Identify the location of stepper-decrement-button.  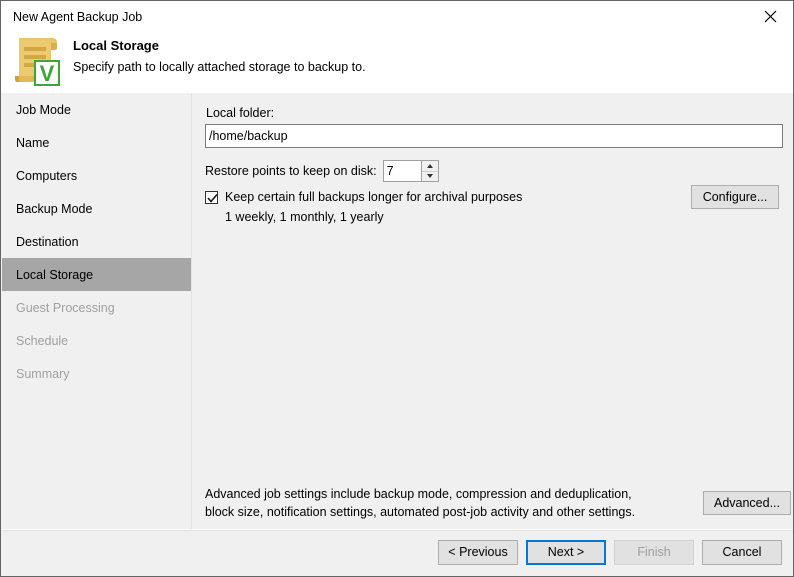
(430, 177).